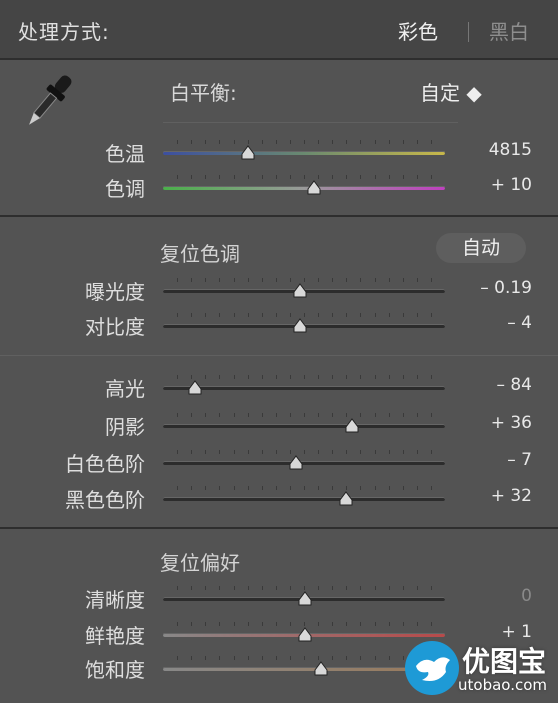  I want to click on highlights-slider-track, so click(304, 388).